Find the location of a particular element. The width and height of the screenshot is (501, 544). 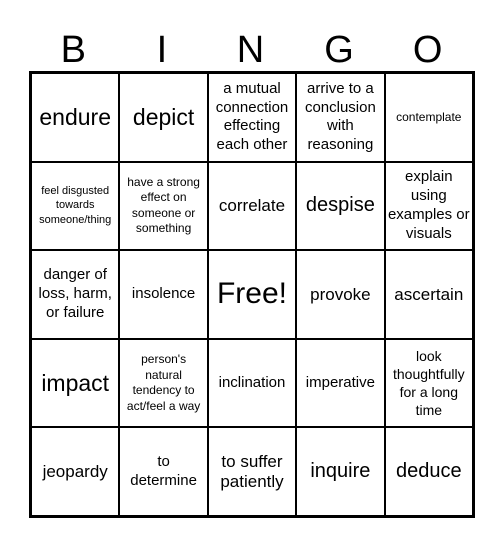

bingo-cell: inquire is located at coordinates (340, 471).